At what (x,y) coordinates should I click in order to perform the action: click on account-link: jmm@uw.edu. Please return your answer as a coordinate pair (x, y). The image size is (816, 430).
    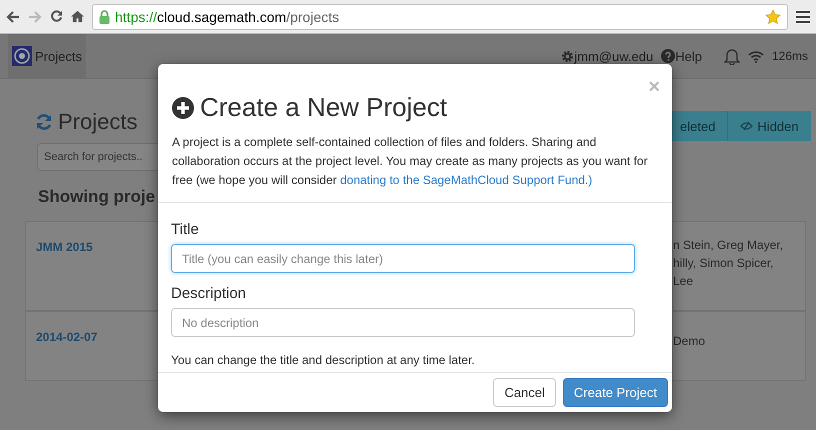
    Looking at the image, I should click on (614, 56).